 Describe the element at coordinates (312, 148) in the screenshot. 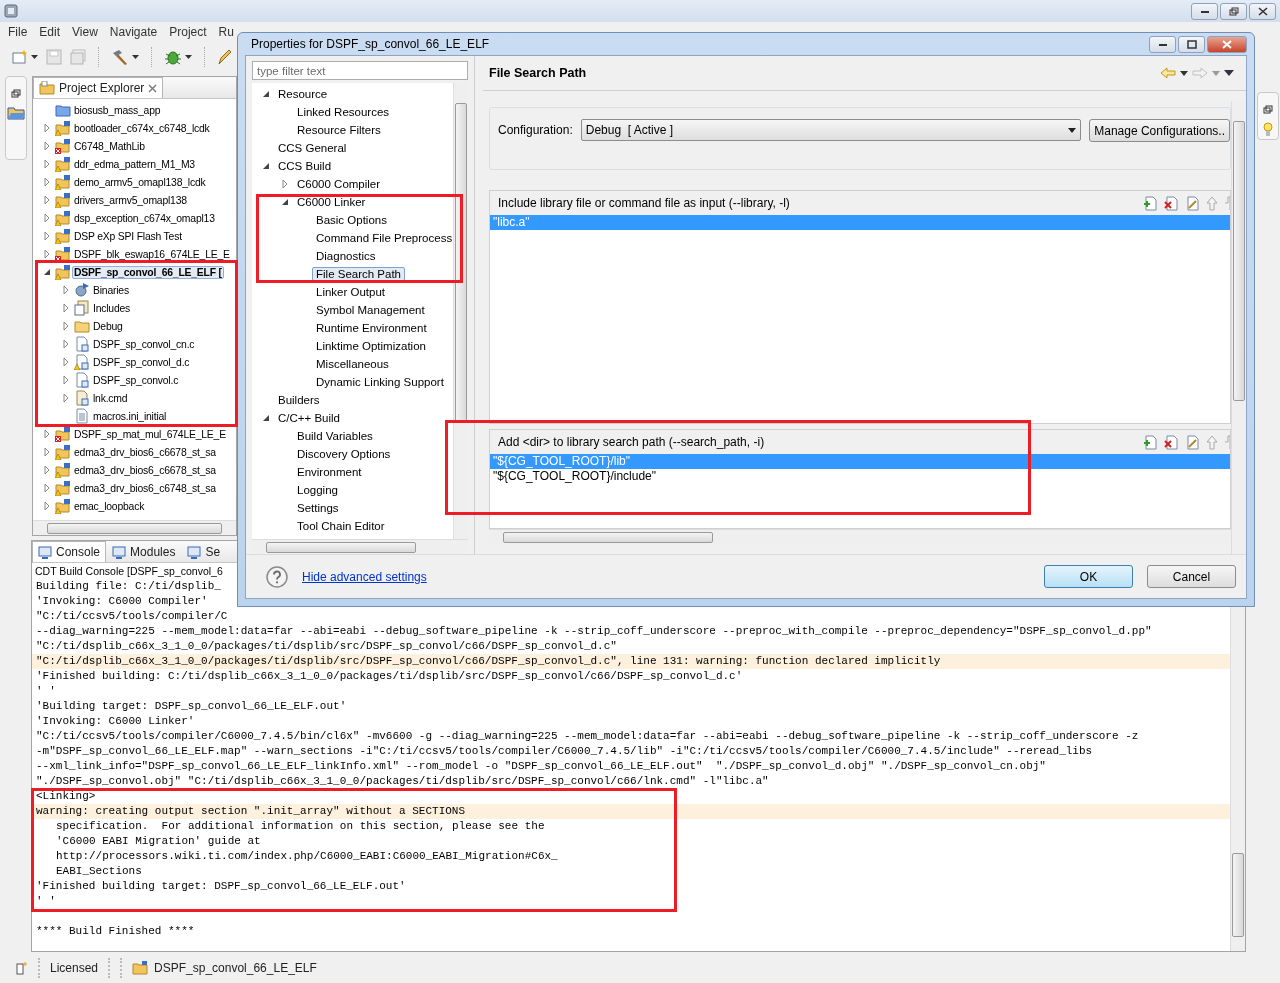

I see `settings-tree-item: CCS General` at that location.